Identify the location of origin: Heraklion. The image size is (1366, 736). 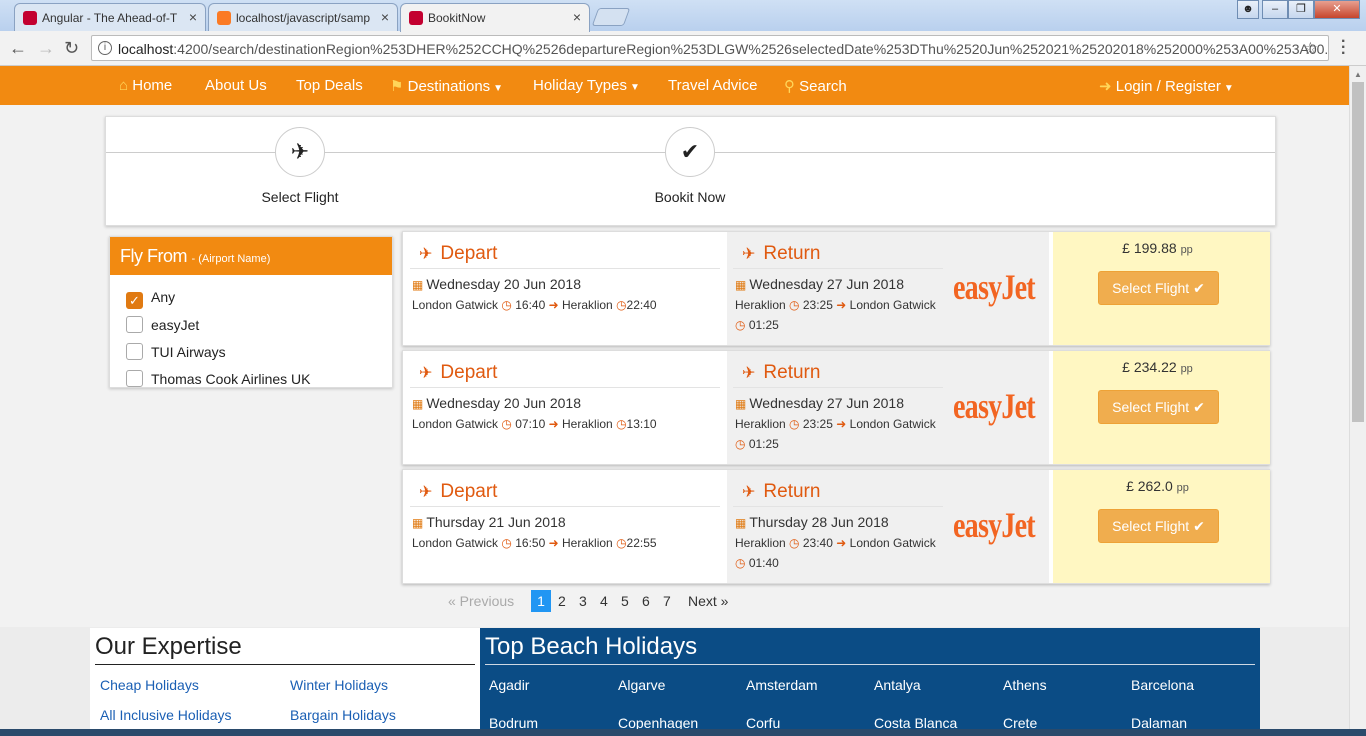
(760, 424).